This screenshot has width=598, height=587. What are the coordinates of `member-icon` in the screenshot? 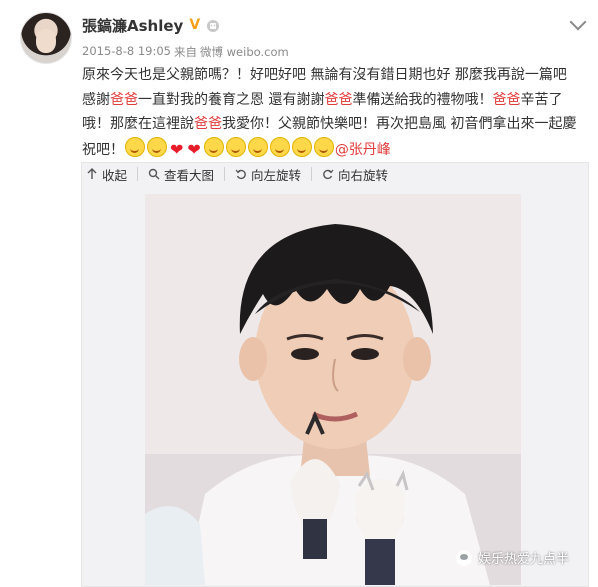 It's located at (213, 25).